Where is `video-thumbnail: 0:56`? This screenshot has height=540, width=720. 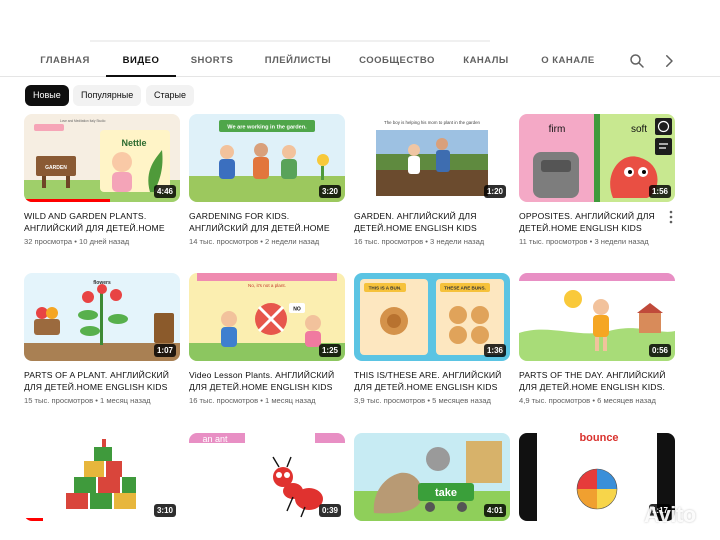
video-thumbnail: 0:56 is located at coordinates (597, 317).